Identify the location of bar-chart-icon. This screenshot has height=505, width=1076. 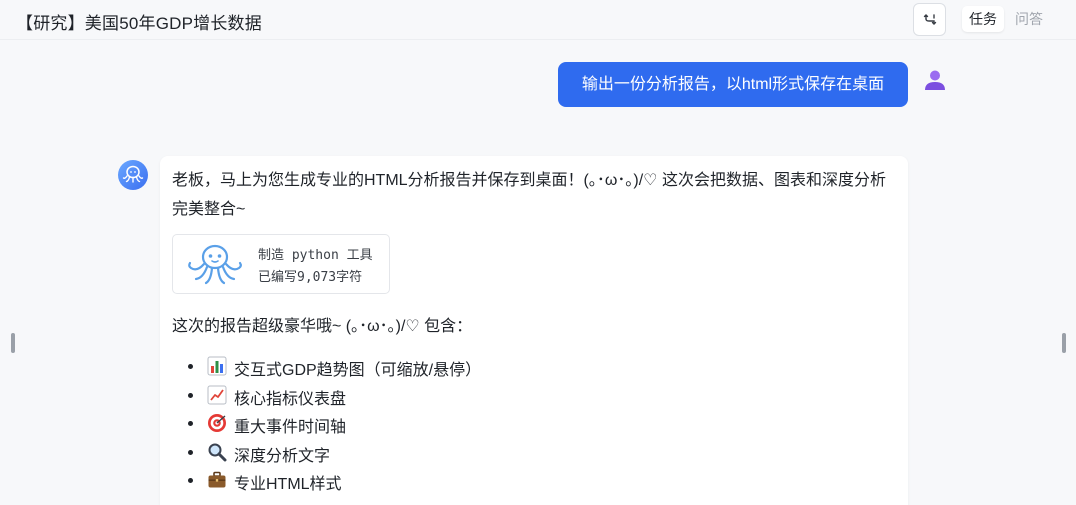
(217, 366).